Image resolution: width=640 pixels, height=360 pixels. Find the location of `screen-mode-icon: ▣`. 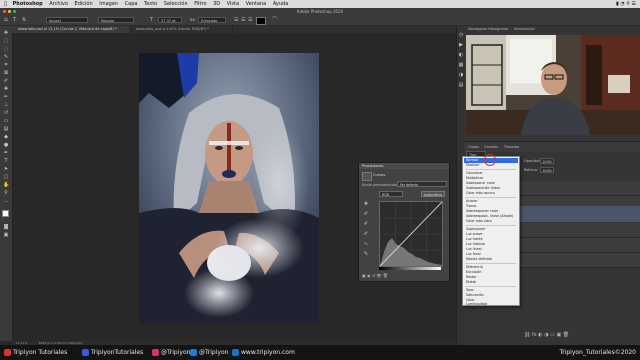

screen-mode-icon: ▣ is located at coordinates (6, 235).